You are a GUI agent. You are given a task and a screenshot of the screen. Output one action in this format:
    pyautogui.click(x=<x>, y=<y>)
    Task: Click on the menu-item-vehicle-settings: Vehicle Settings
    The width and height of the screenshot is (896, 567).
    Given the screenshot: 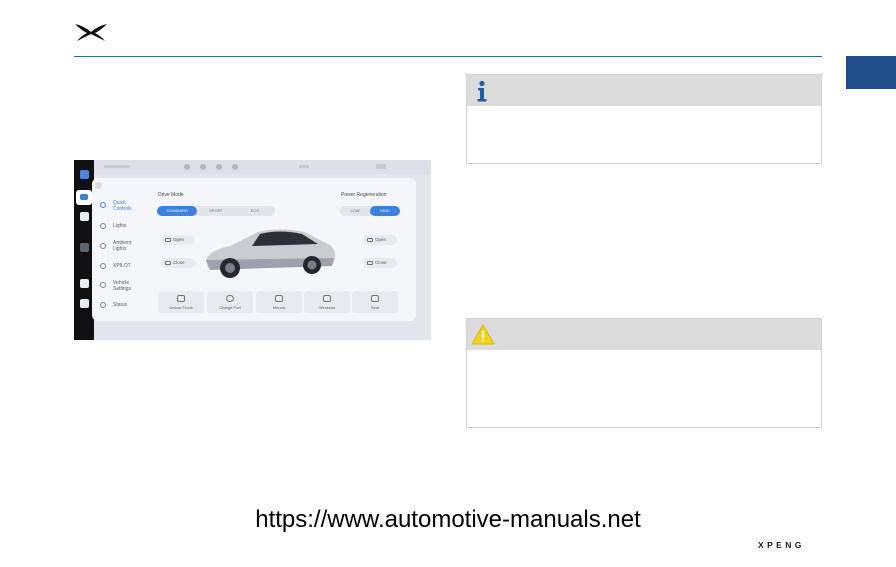 What is the action you would take?
    pyautogui.click(x=122, y=286)
    